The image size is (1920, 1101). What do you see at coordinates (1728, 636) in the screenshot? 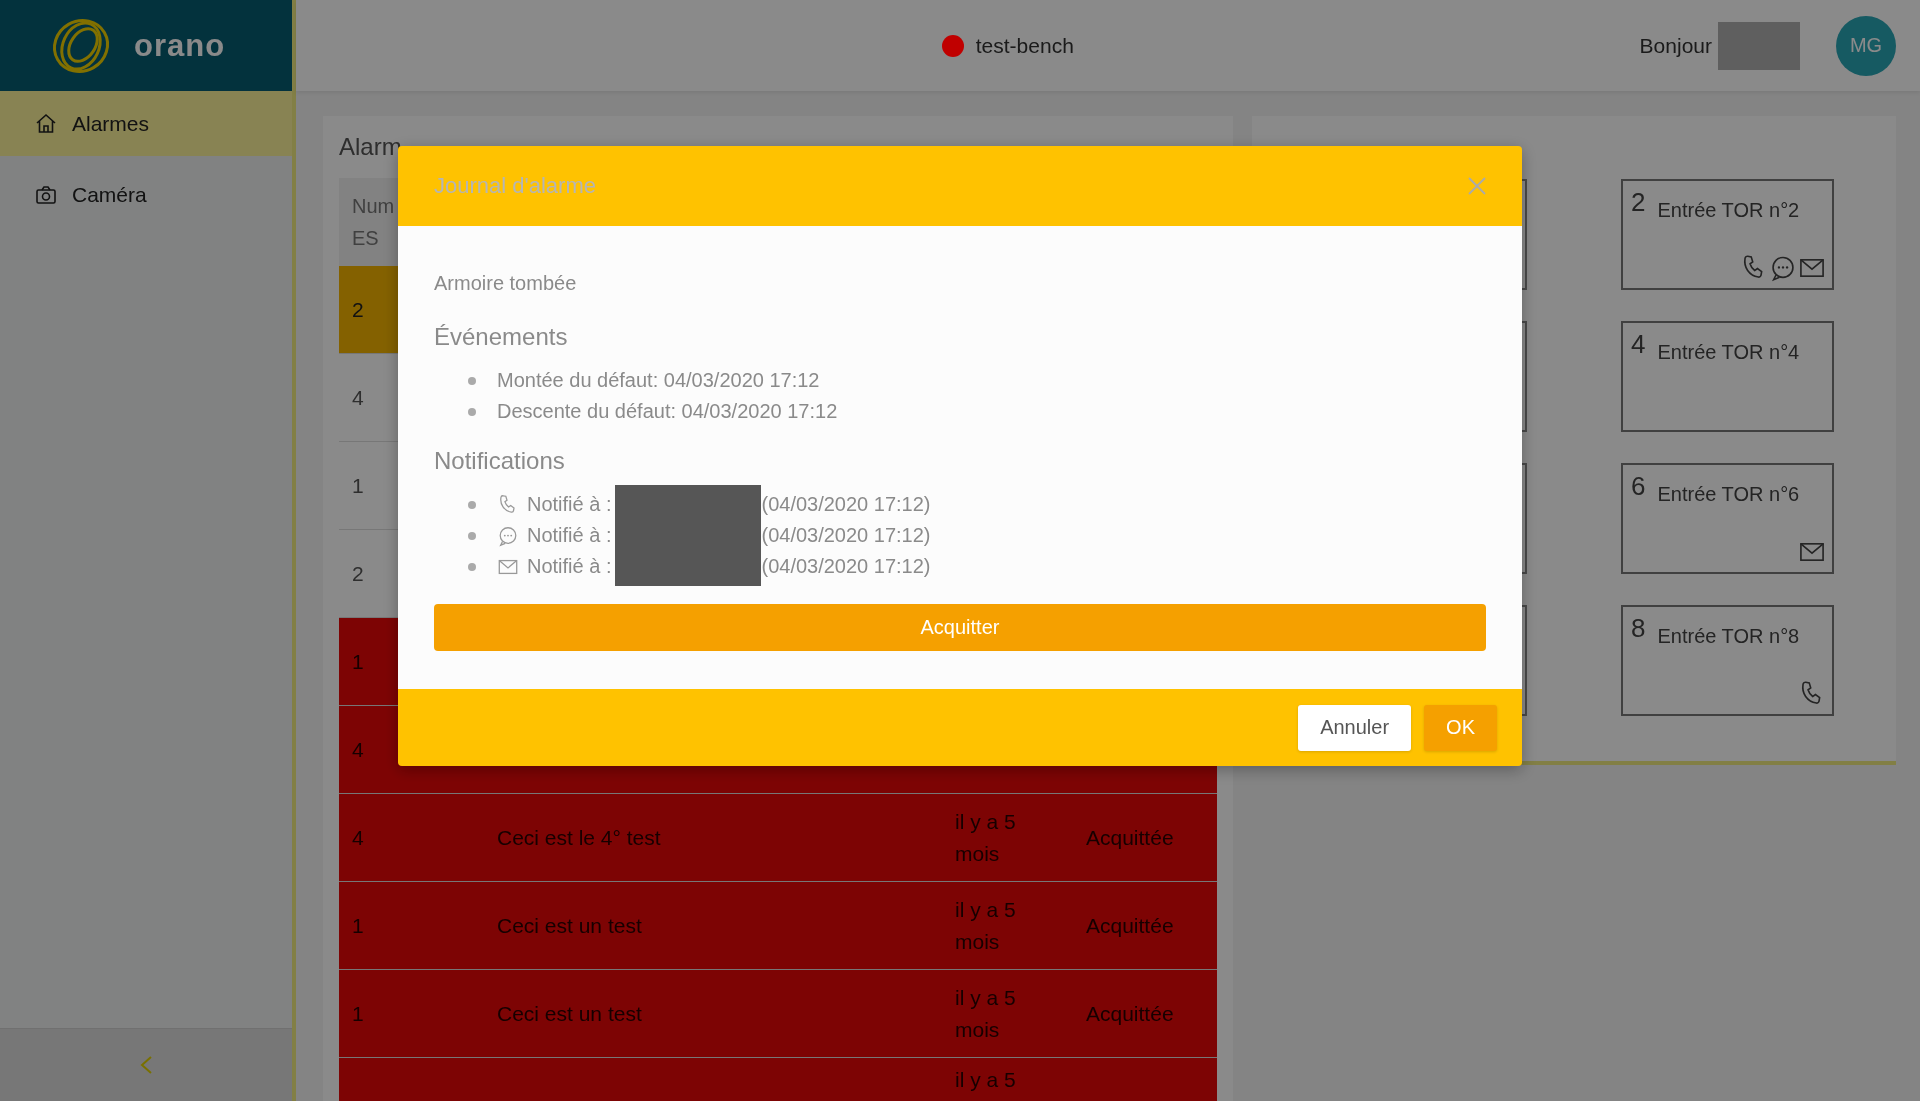
I see `input-label: Entrée TOR n°8` at bounding box center [1728, 636].